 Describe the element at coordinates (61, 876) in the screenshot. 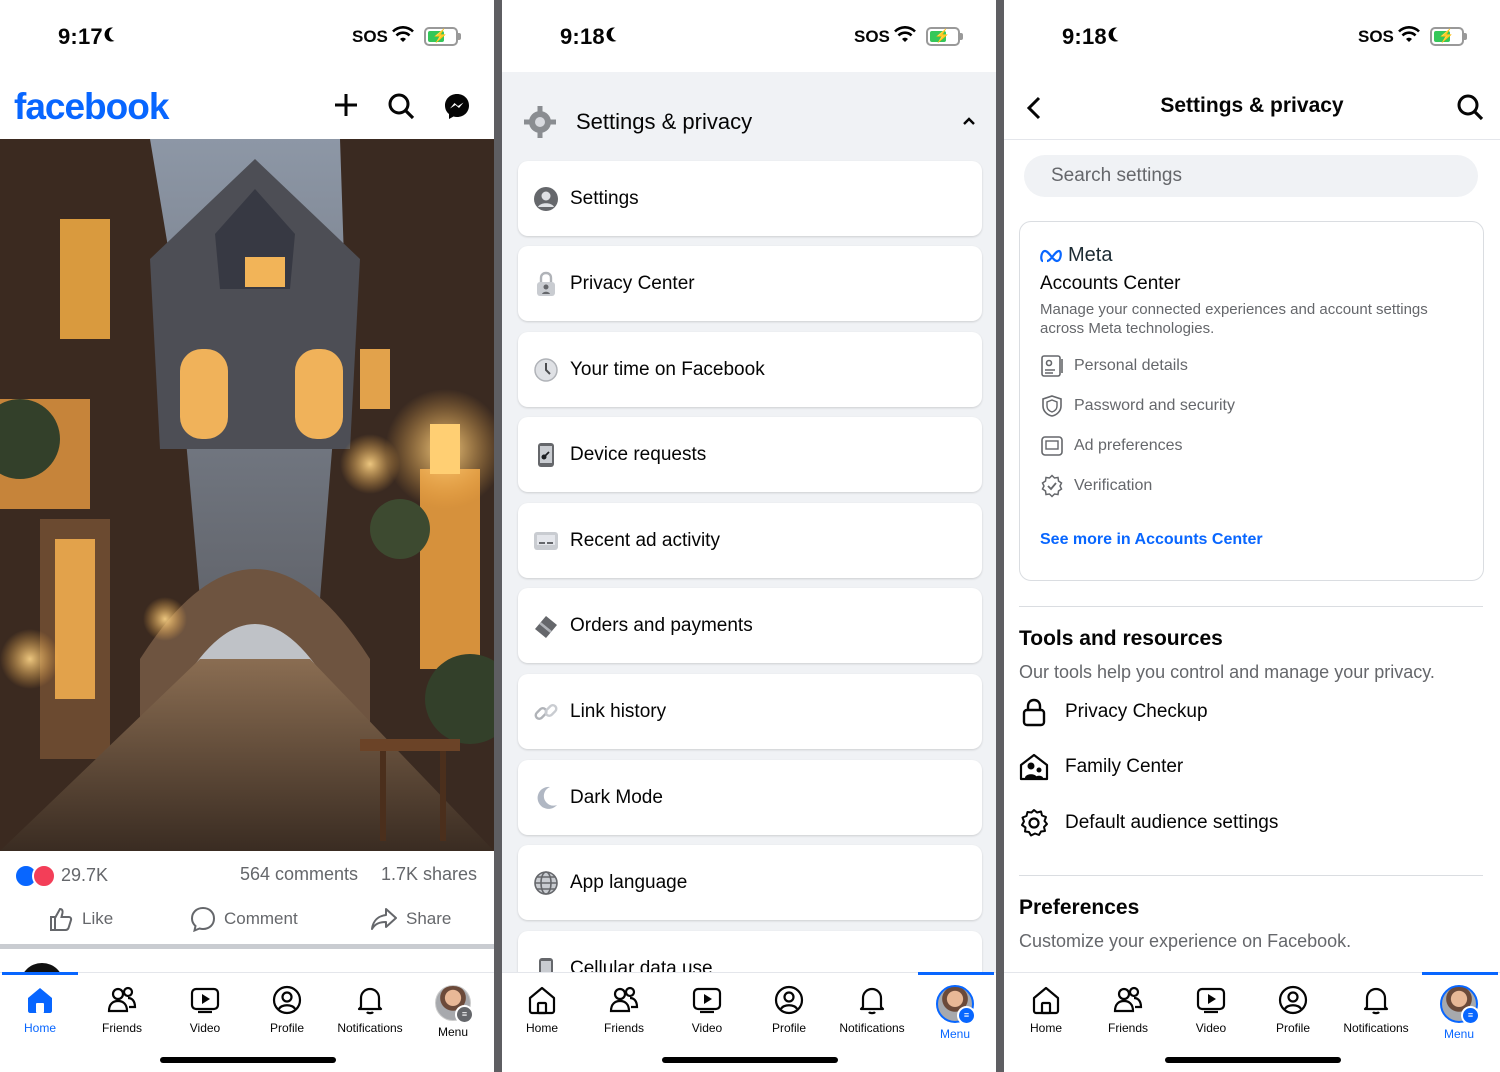

I see `reaction-summary: 29.7K` at that location.